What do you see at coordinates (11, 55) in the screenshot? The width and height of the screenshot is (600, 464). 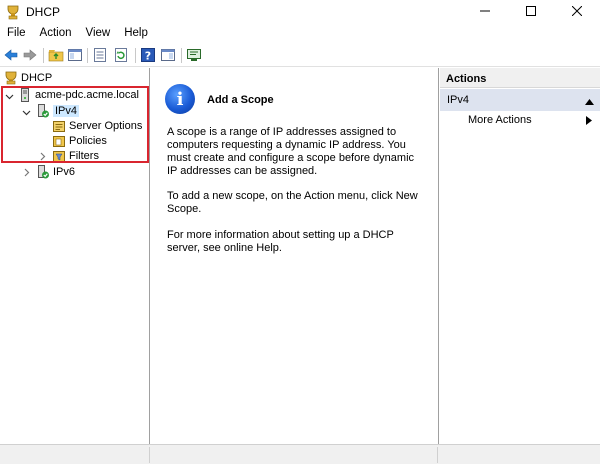 I see `back-arrow-icon` at bounding box center [11, 55].